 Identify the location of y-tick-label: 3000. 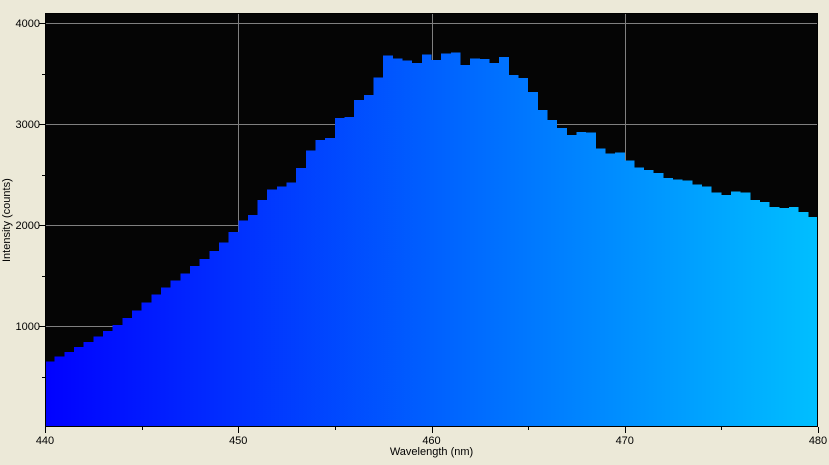
(28, 125).